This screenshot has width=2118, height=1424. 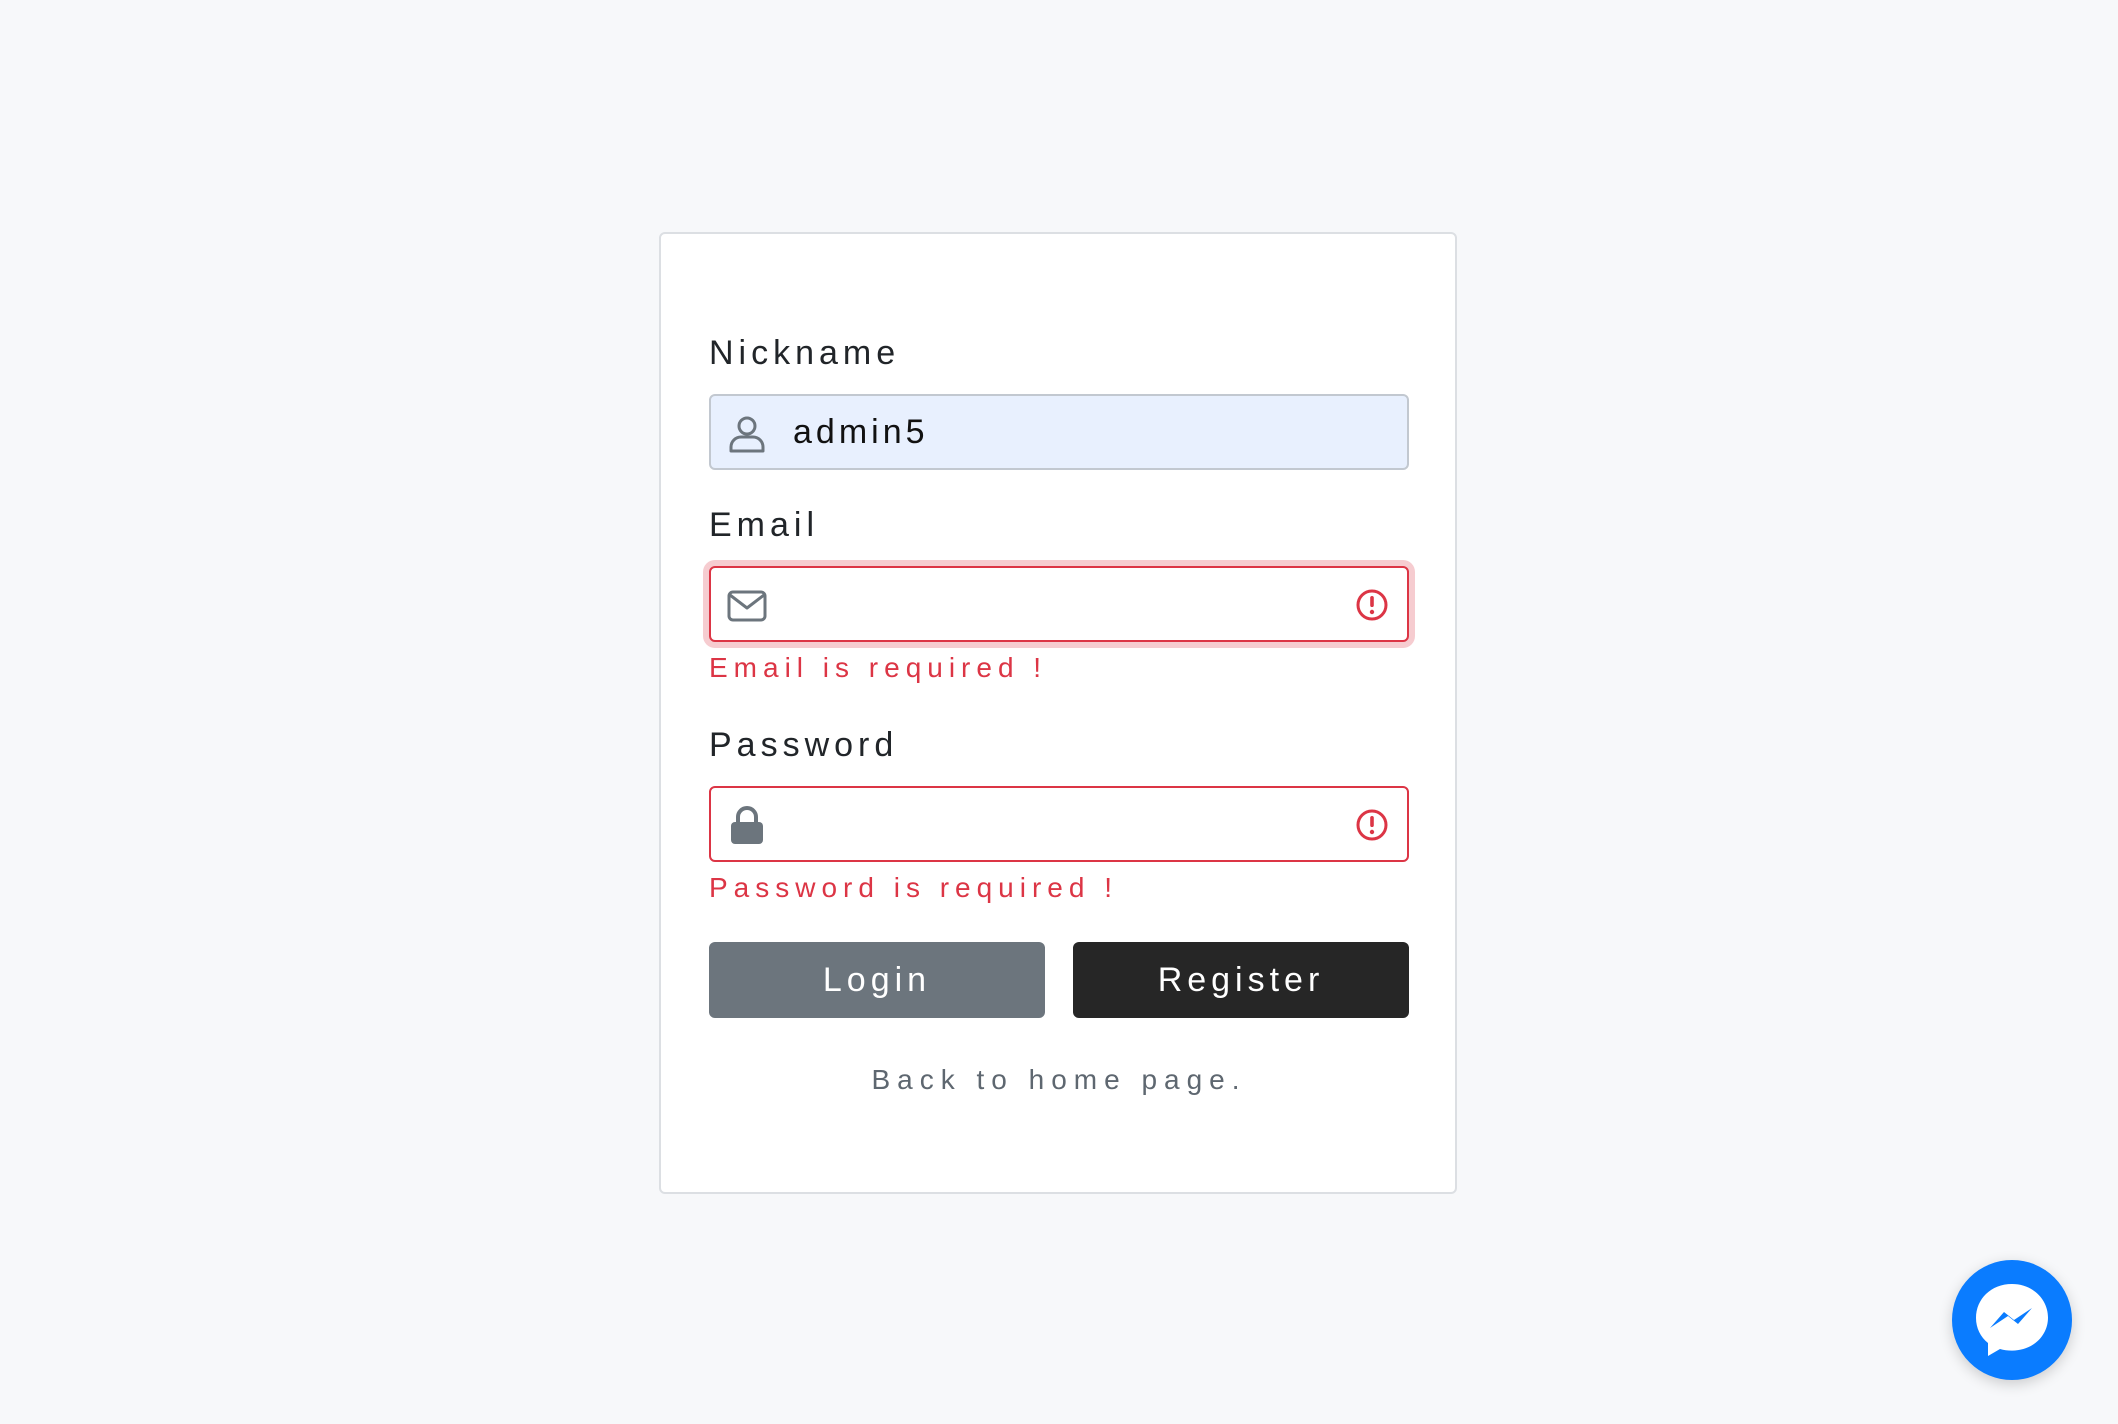 What do you see at coordinates (878, 667) in the screenshot?
I see `email-error-message: Email is required !` at bounding box center [878, 667].